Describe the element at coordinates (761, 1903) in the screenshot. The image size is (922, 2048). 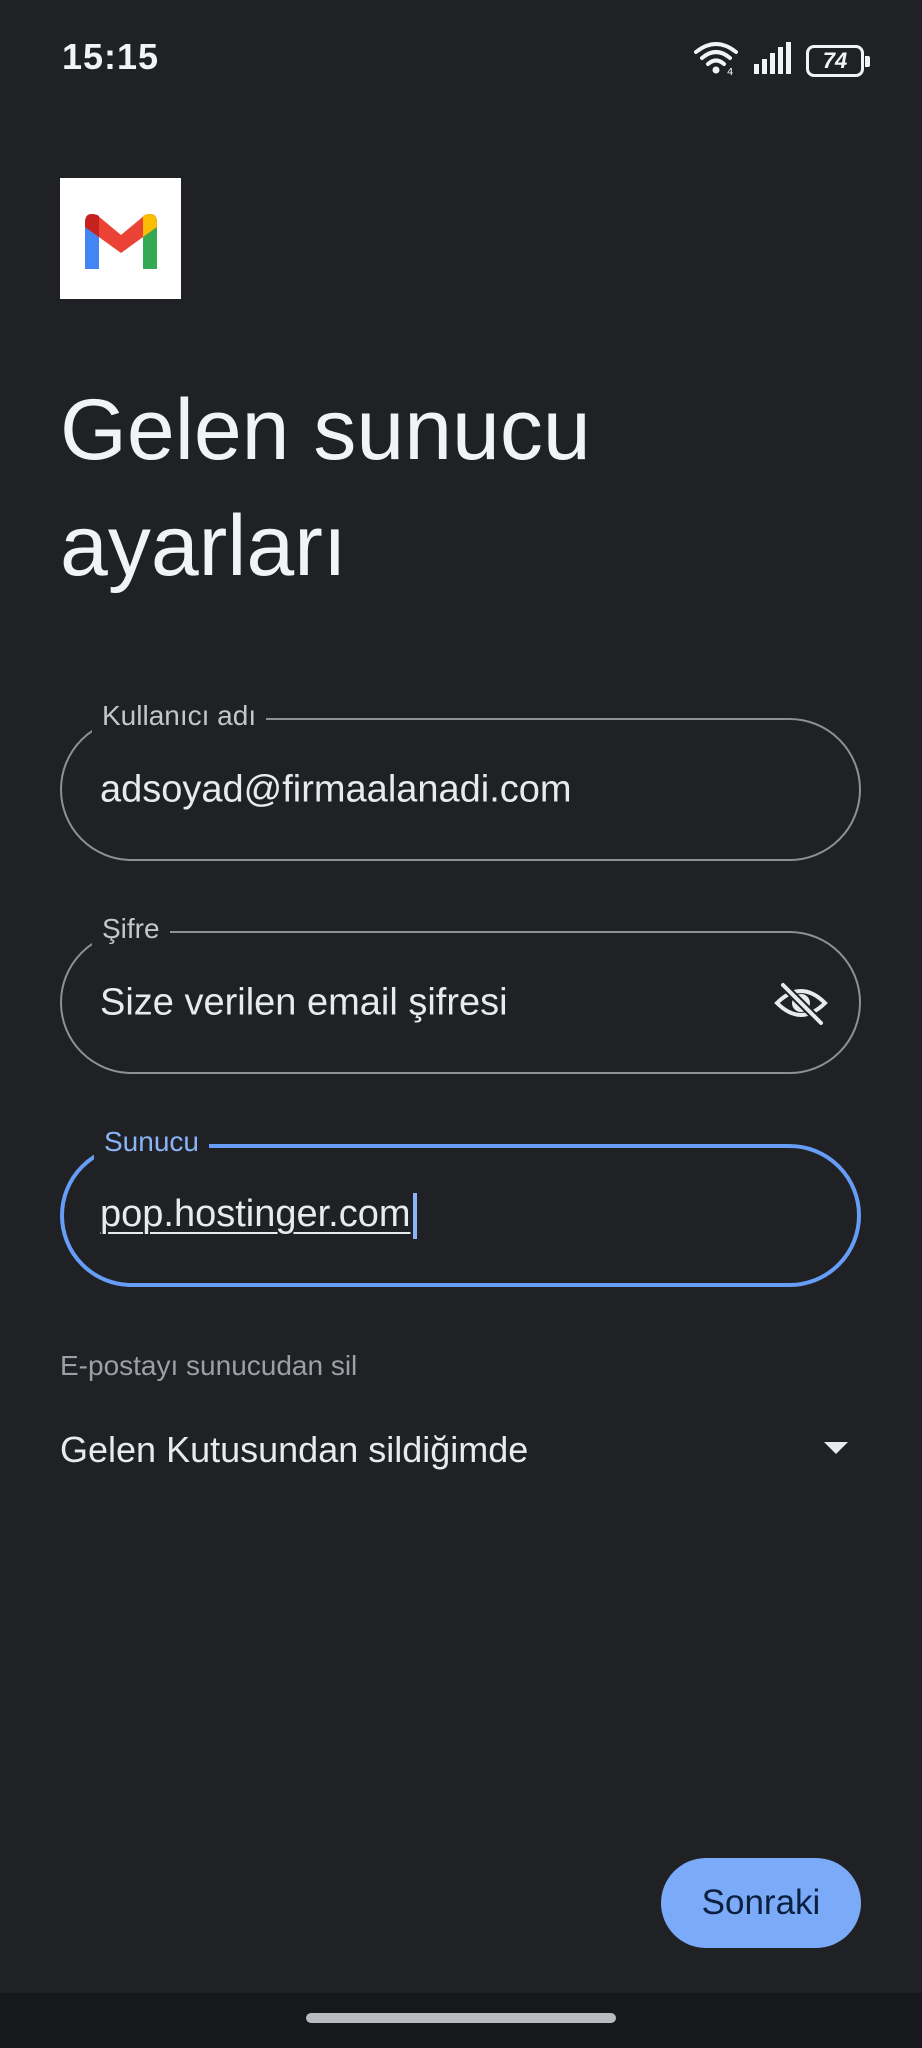
I see `next-button: Sonraki` at that location.